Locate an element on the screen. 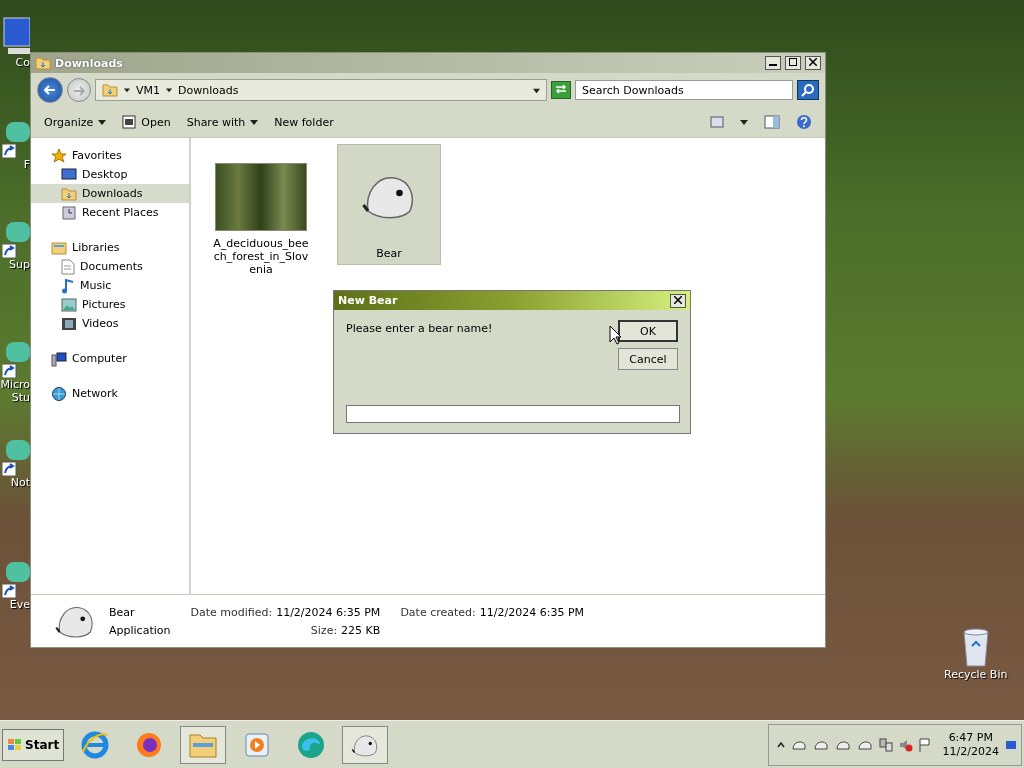 The image size is (1024, 768). dialog-message: Please enter a bear name! is located at coordinates (420, 329).